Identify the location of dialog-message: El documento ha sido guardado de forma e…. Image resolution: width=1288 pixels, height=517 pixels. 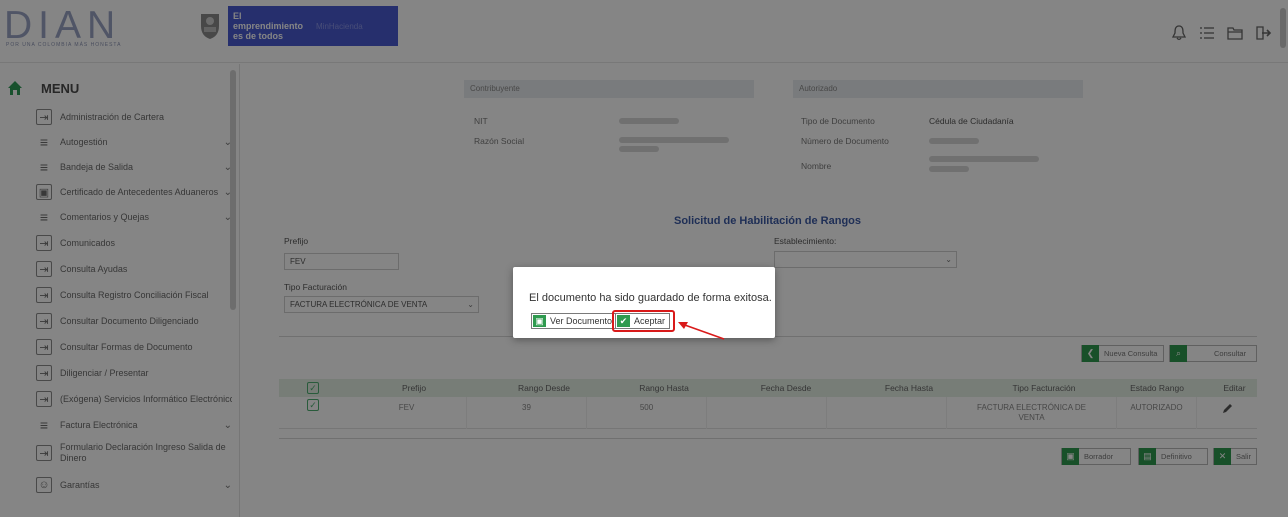
(650, 298).